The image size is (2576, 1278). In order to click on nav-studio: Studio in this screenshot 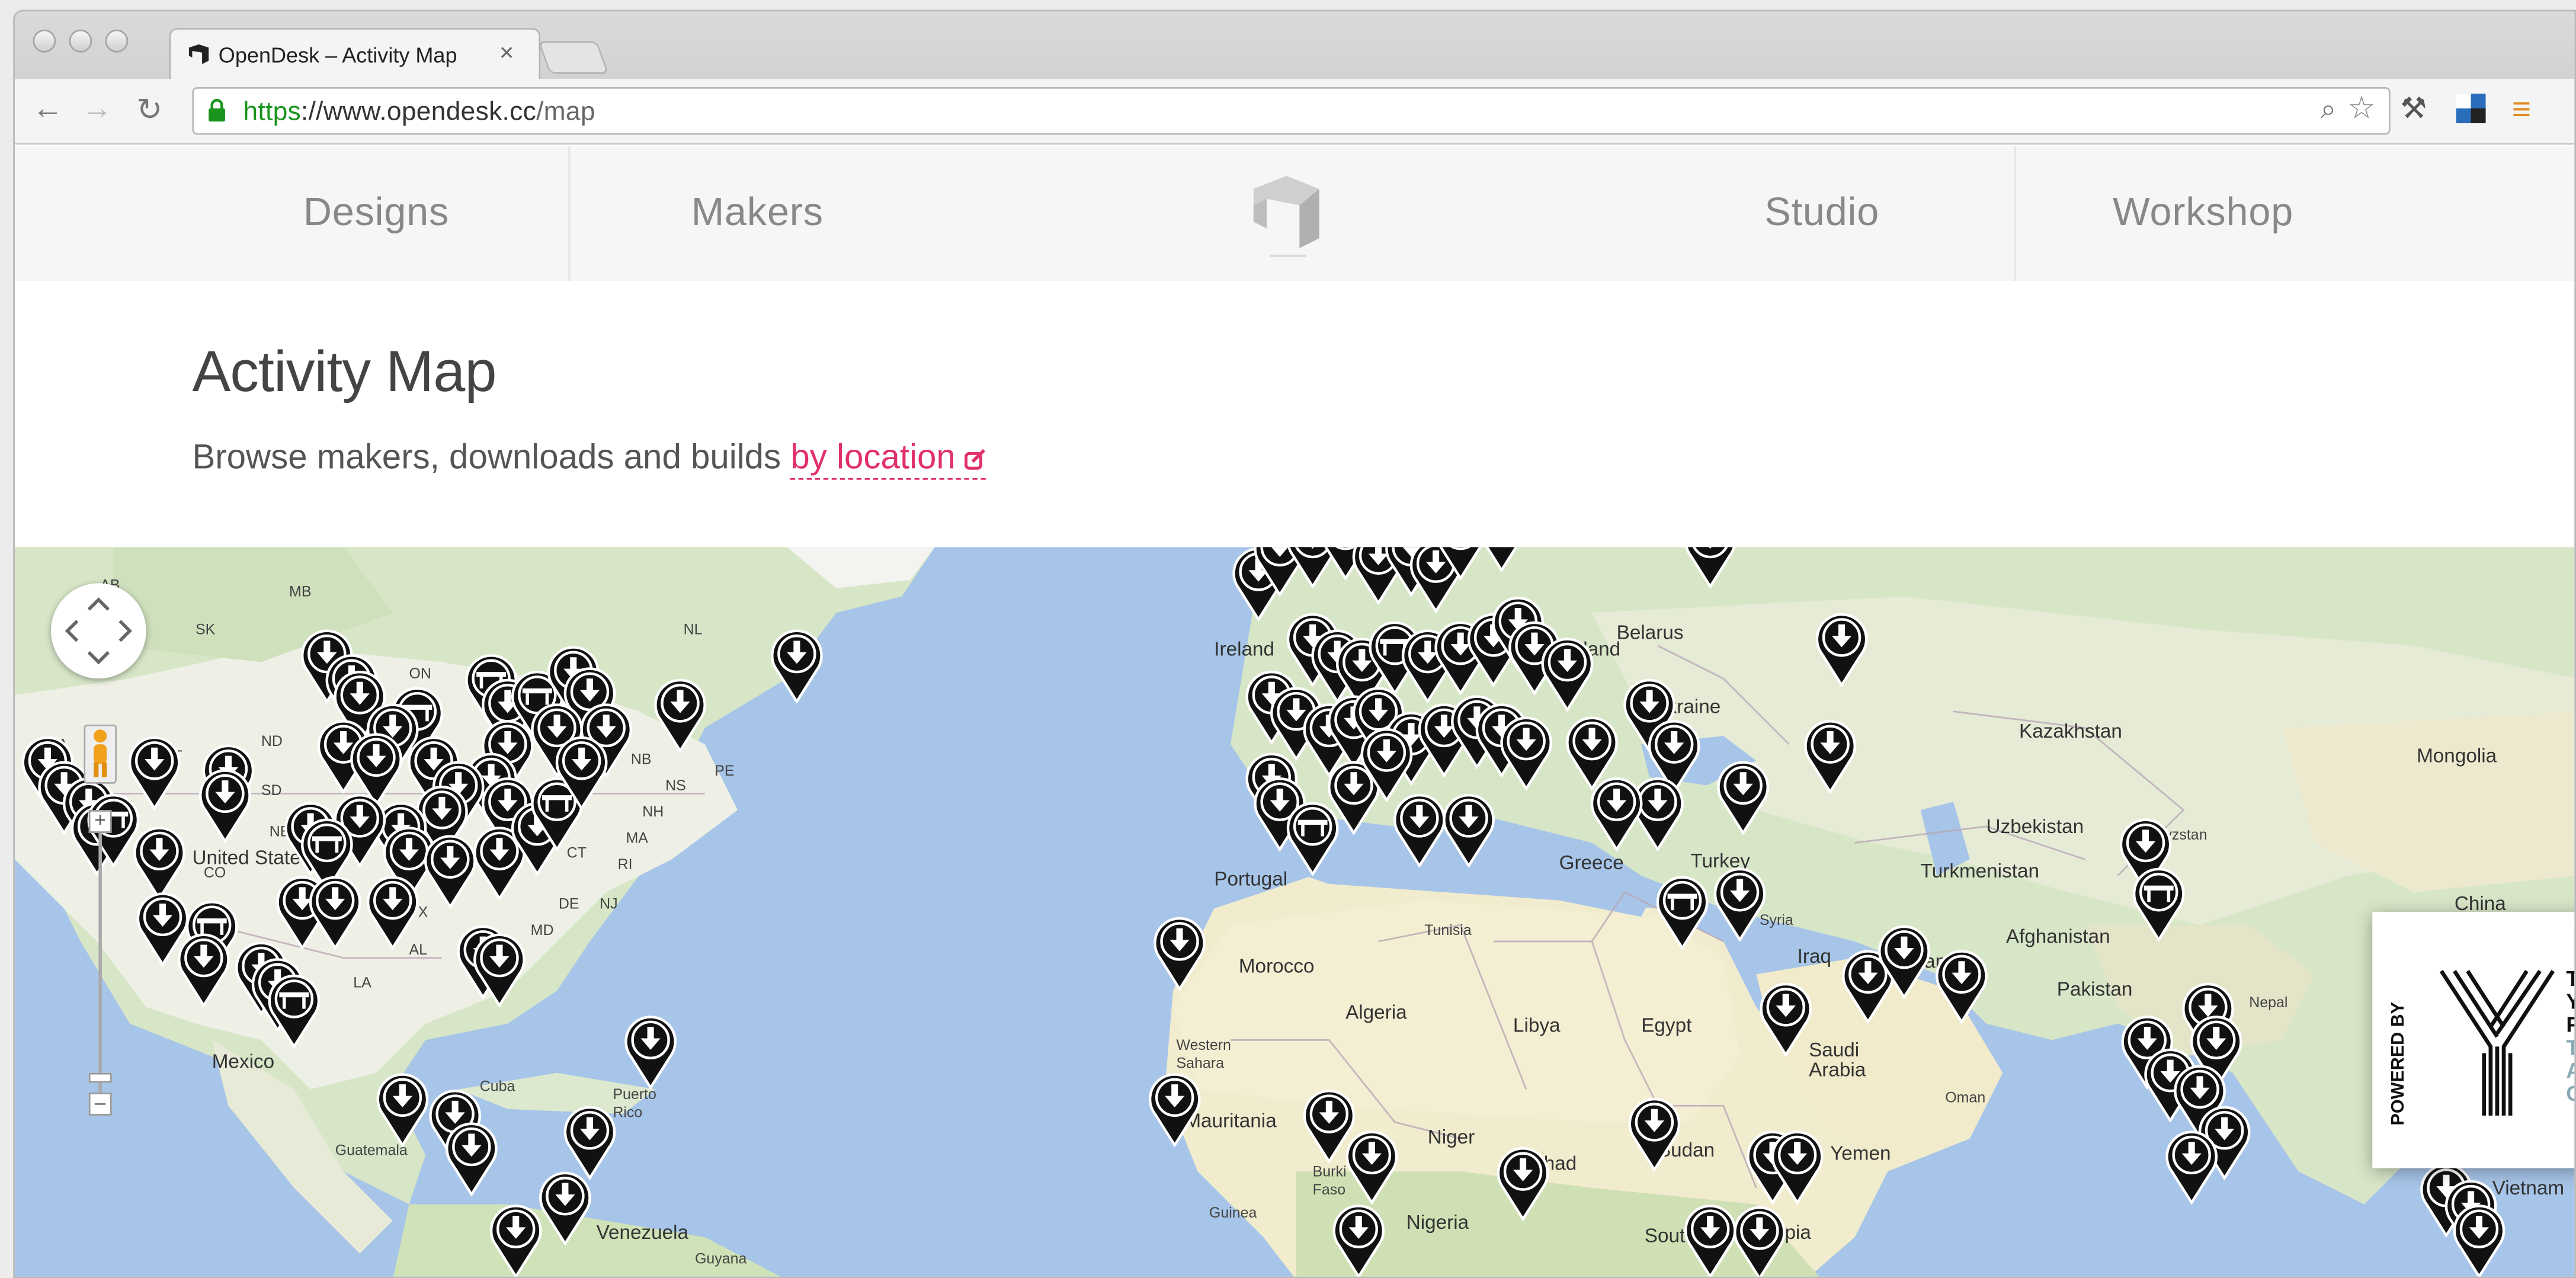, I will do `click(1823, 213)`.